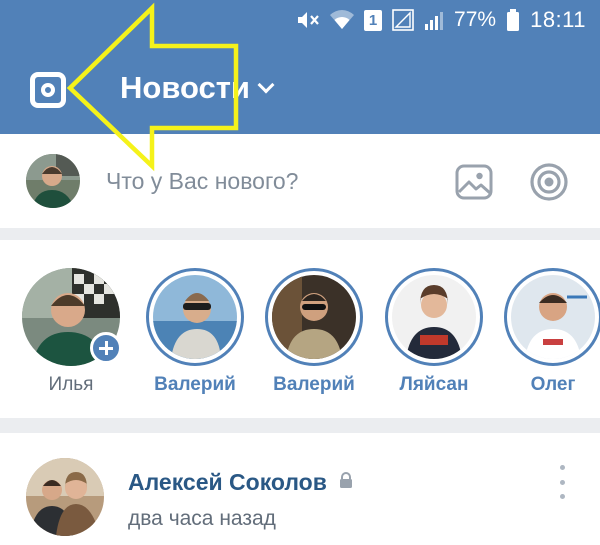 The image size is (600, 545). I want to click on news-feed-selector: Новости, so click(197, 88).